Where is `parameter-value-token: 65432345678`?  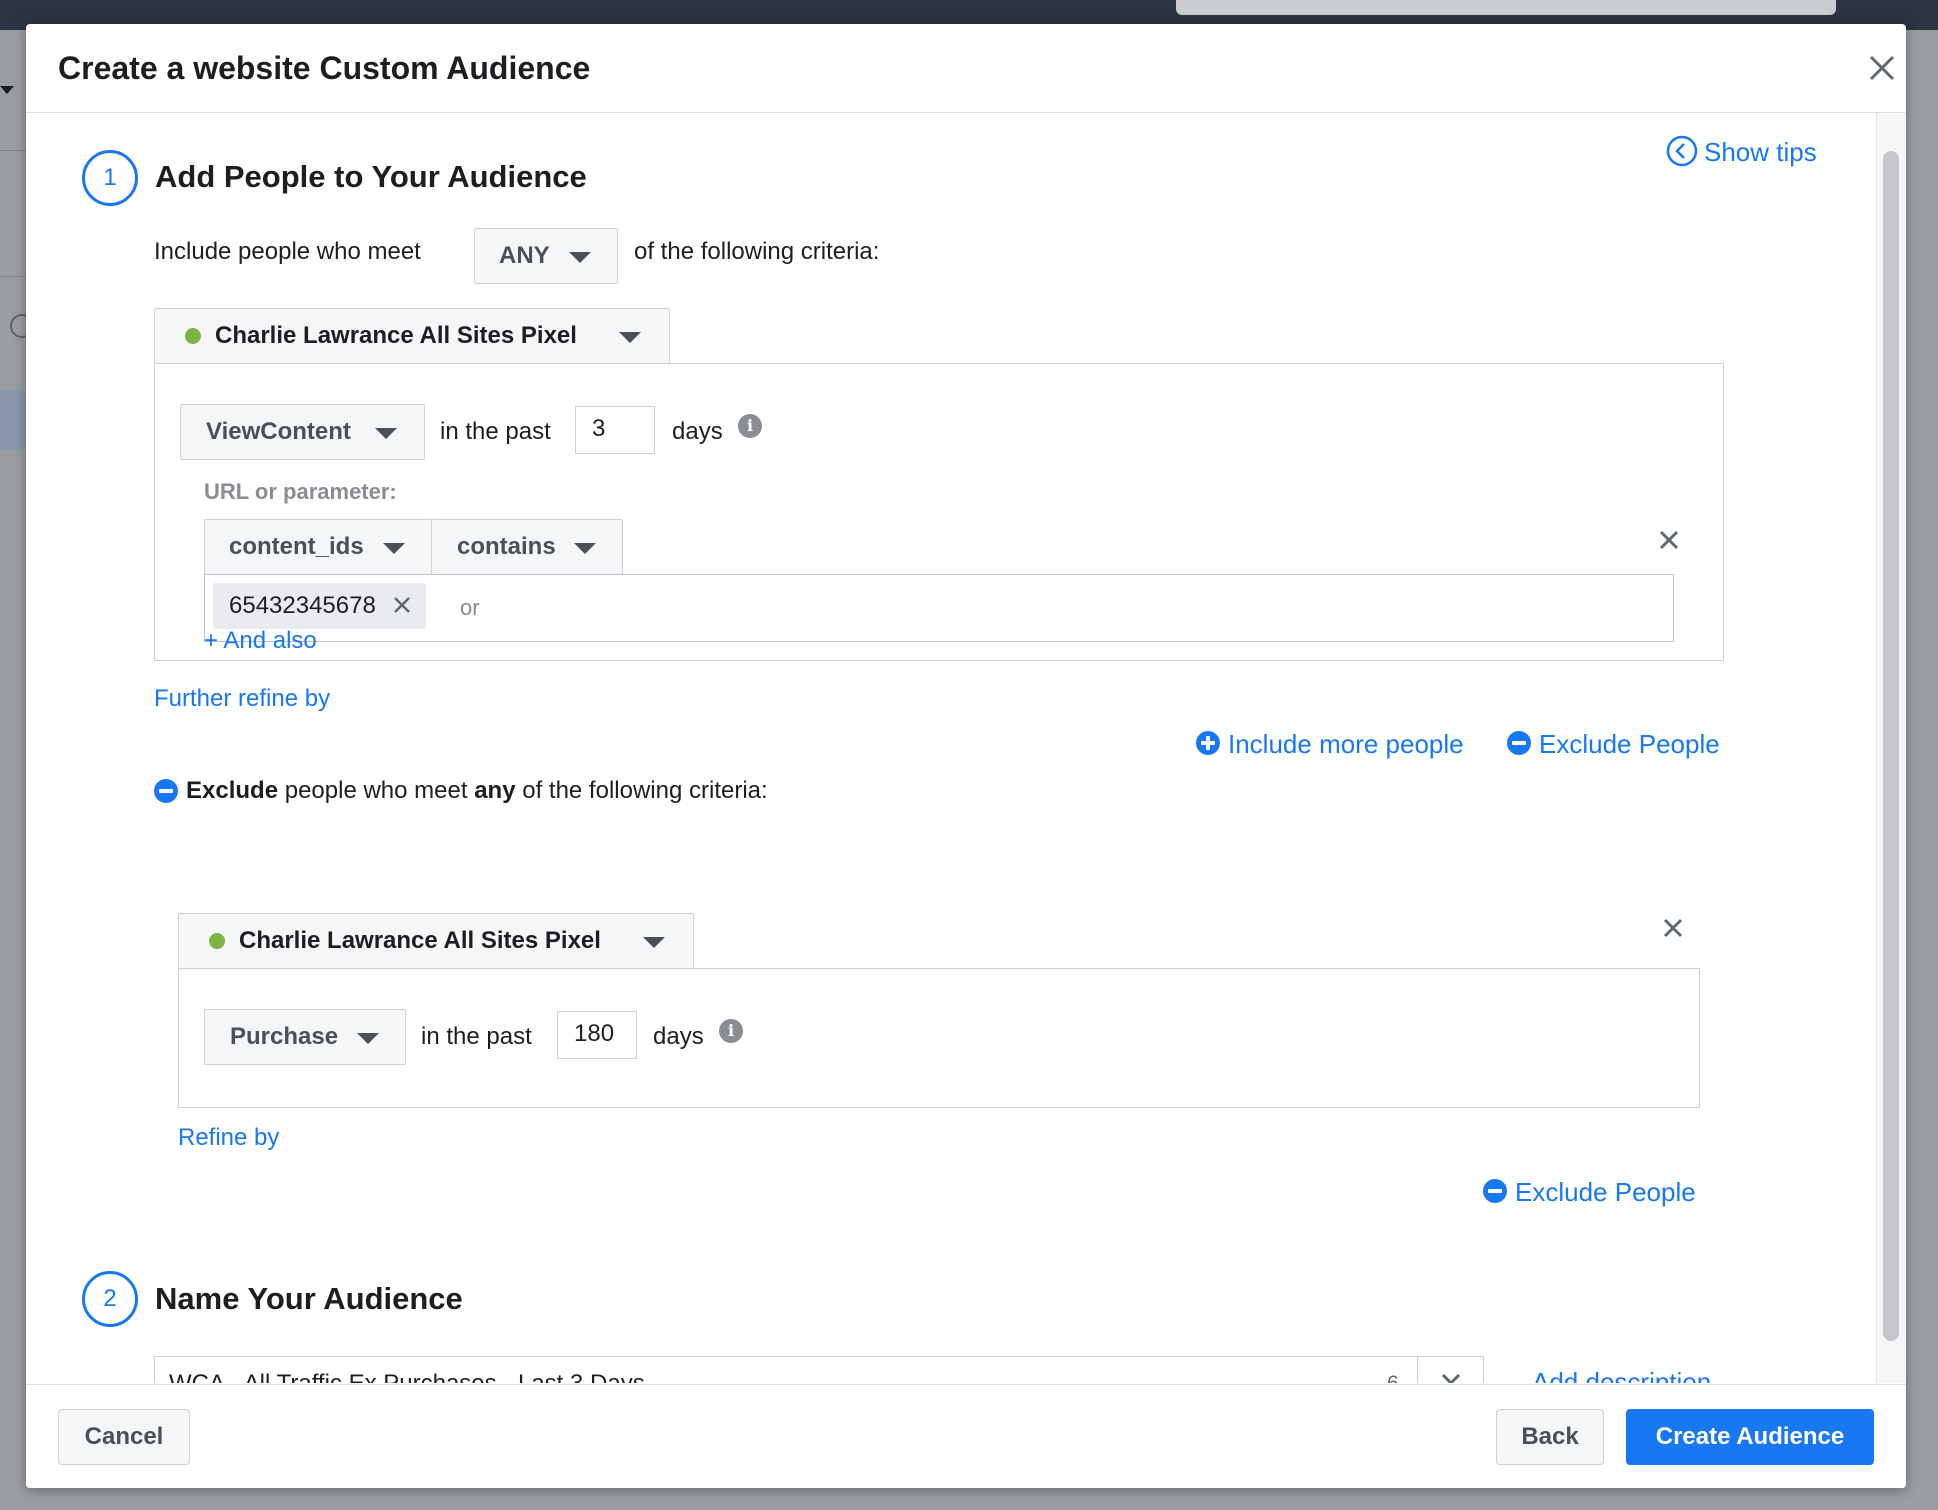
parameter-value-token: 65432345678 is located at coordinates (319, 606).